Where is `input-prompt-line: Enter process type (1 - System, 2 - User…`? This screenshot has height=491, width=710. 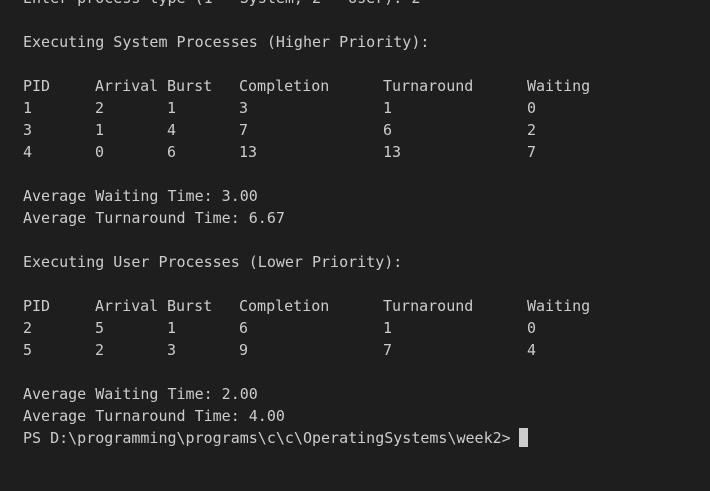 input-prompt-line: Enter process type (1 - System, 2 - User… is located at coordinates (366, 4).